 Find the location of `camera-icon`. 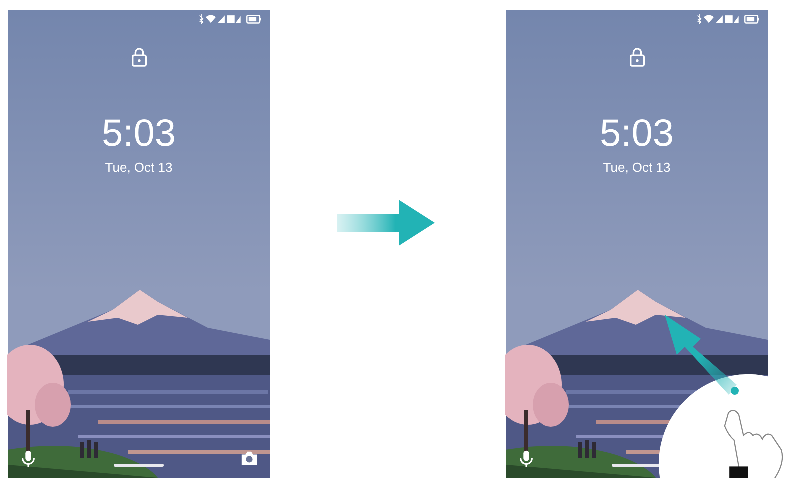

camera-icon is located at coordinates (249, 458).